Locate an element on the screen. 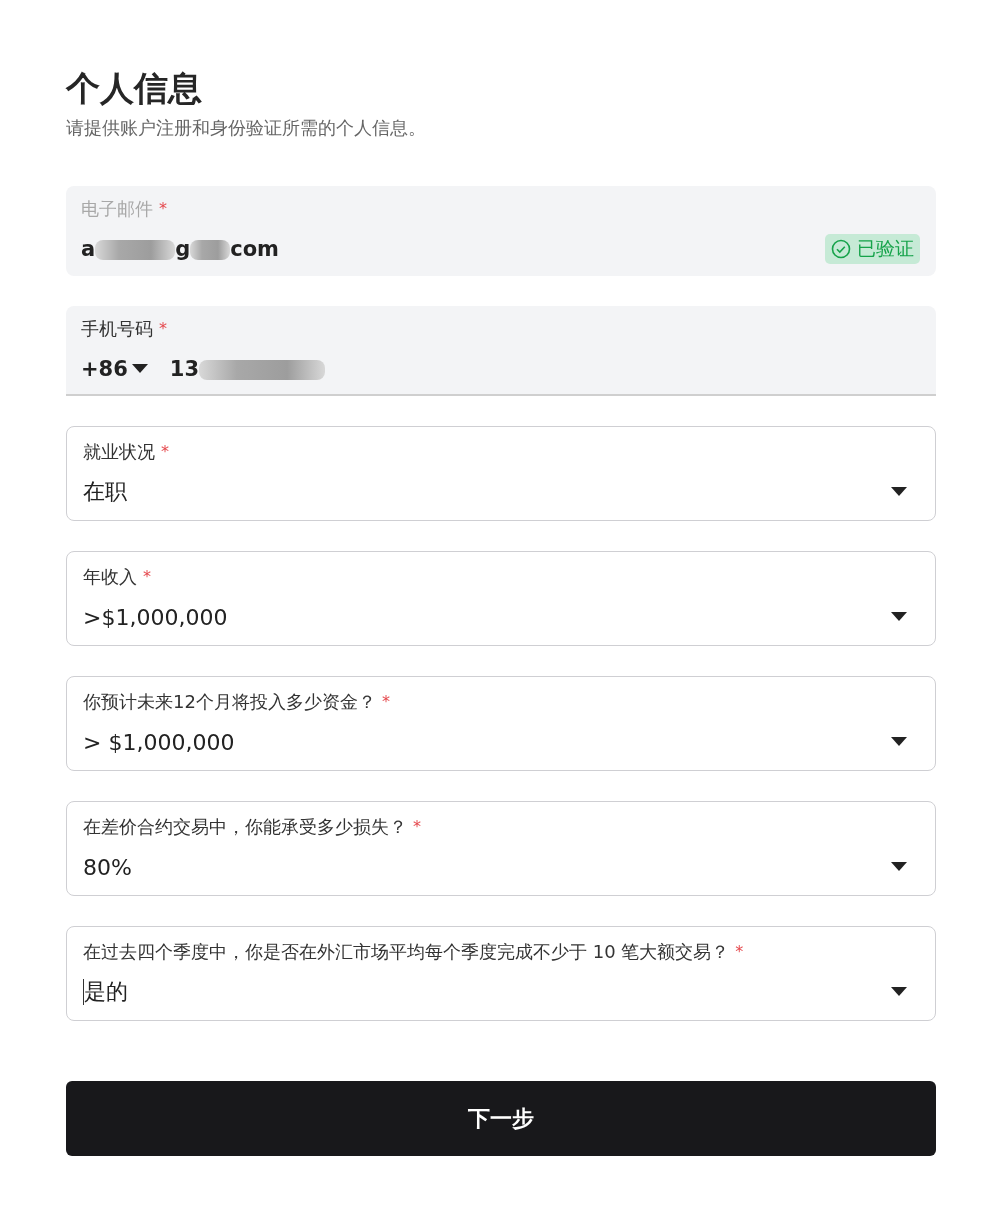  select-value: 在职 is located at coordinates (105, 492).